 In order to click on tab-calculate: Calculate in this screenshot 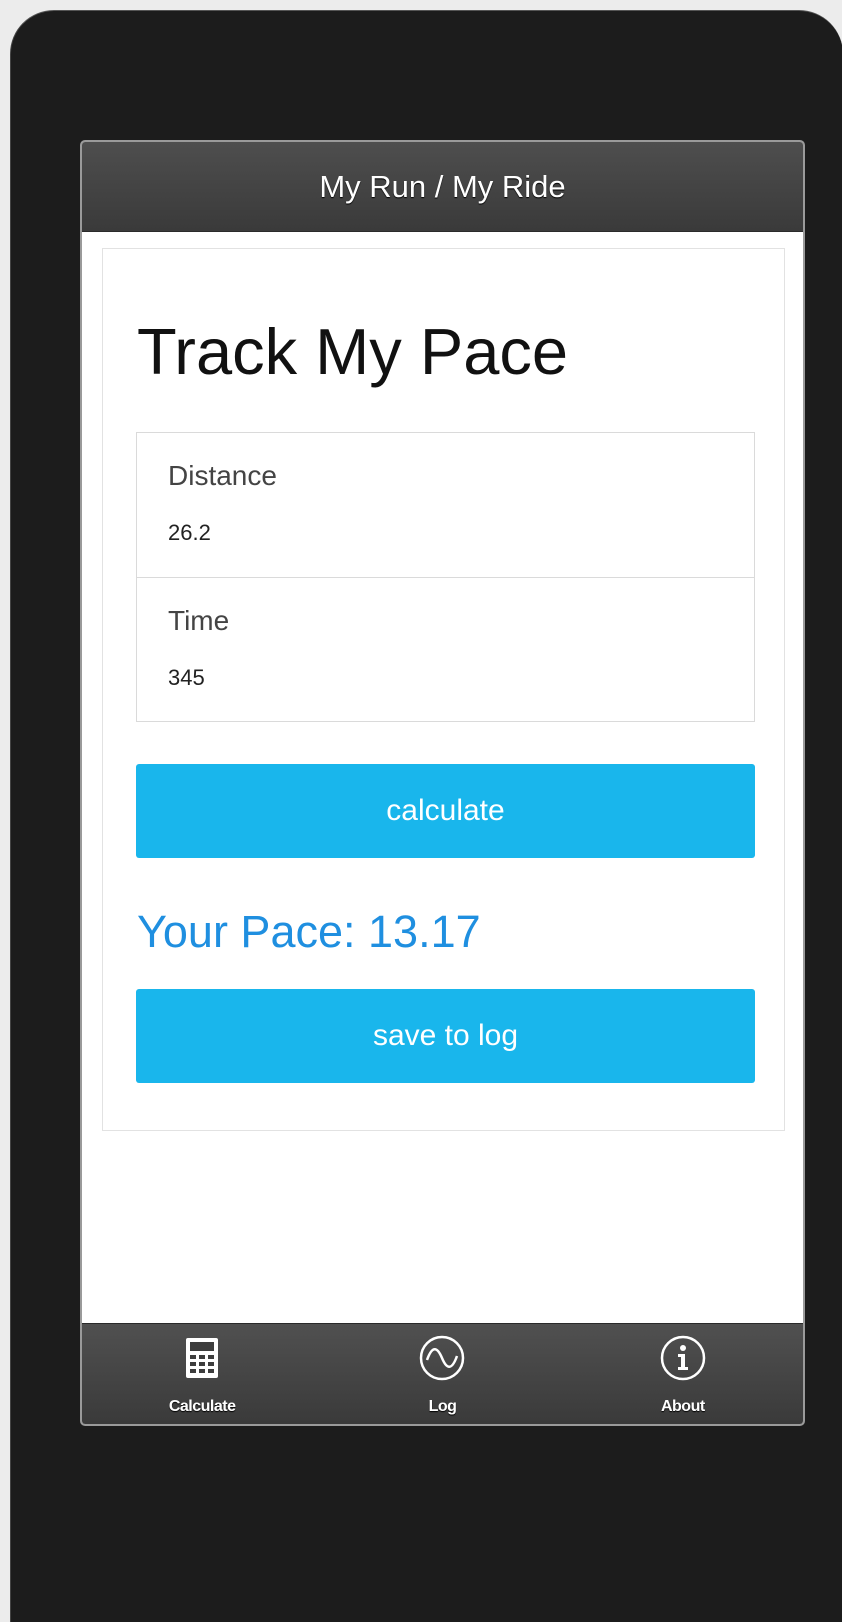, I will do `click(202, 1374)`.